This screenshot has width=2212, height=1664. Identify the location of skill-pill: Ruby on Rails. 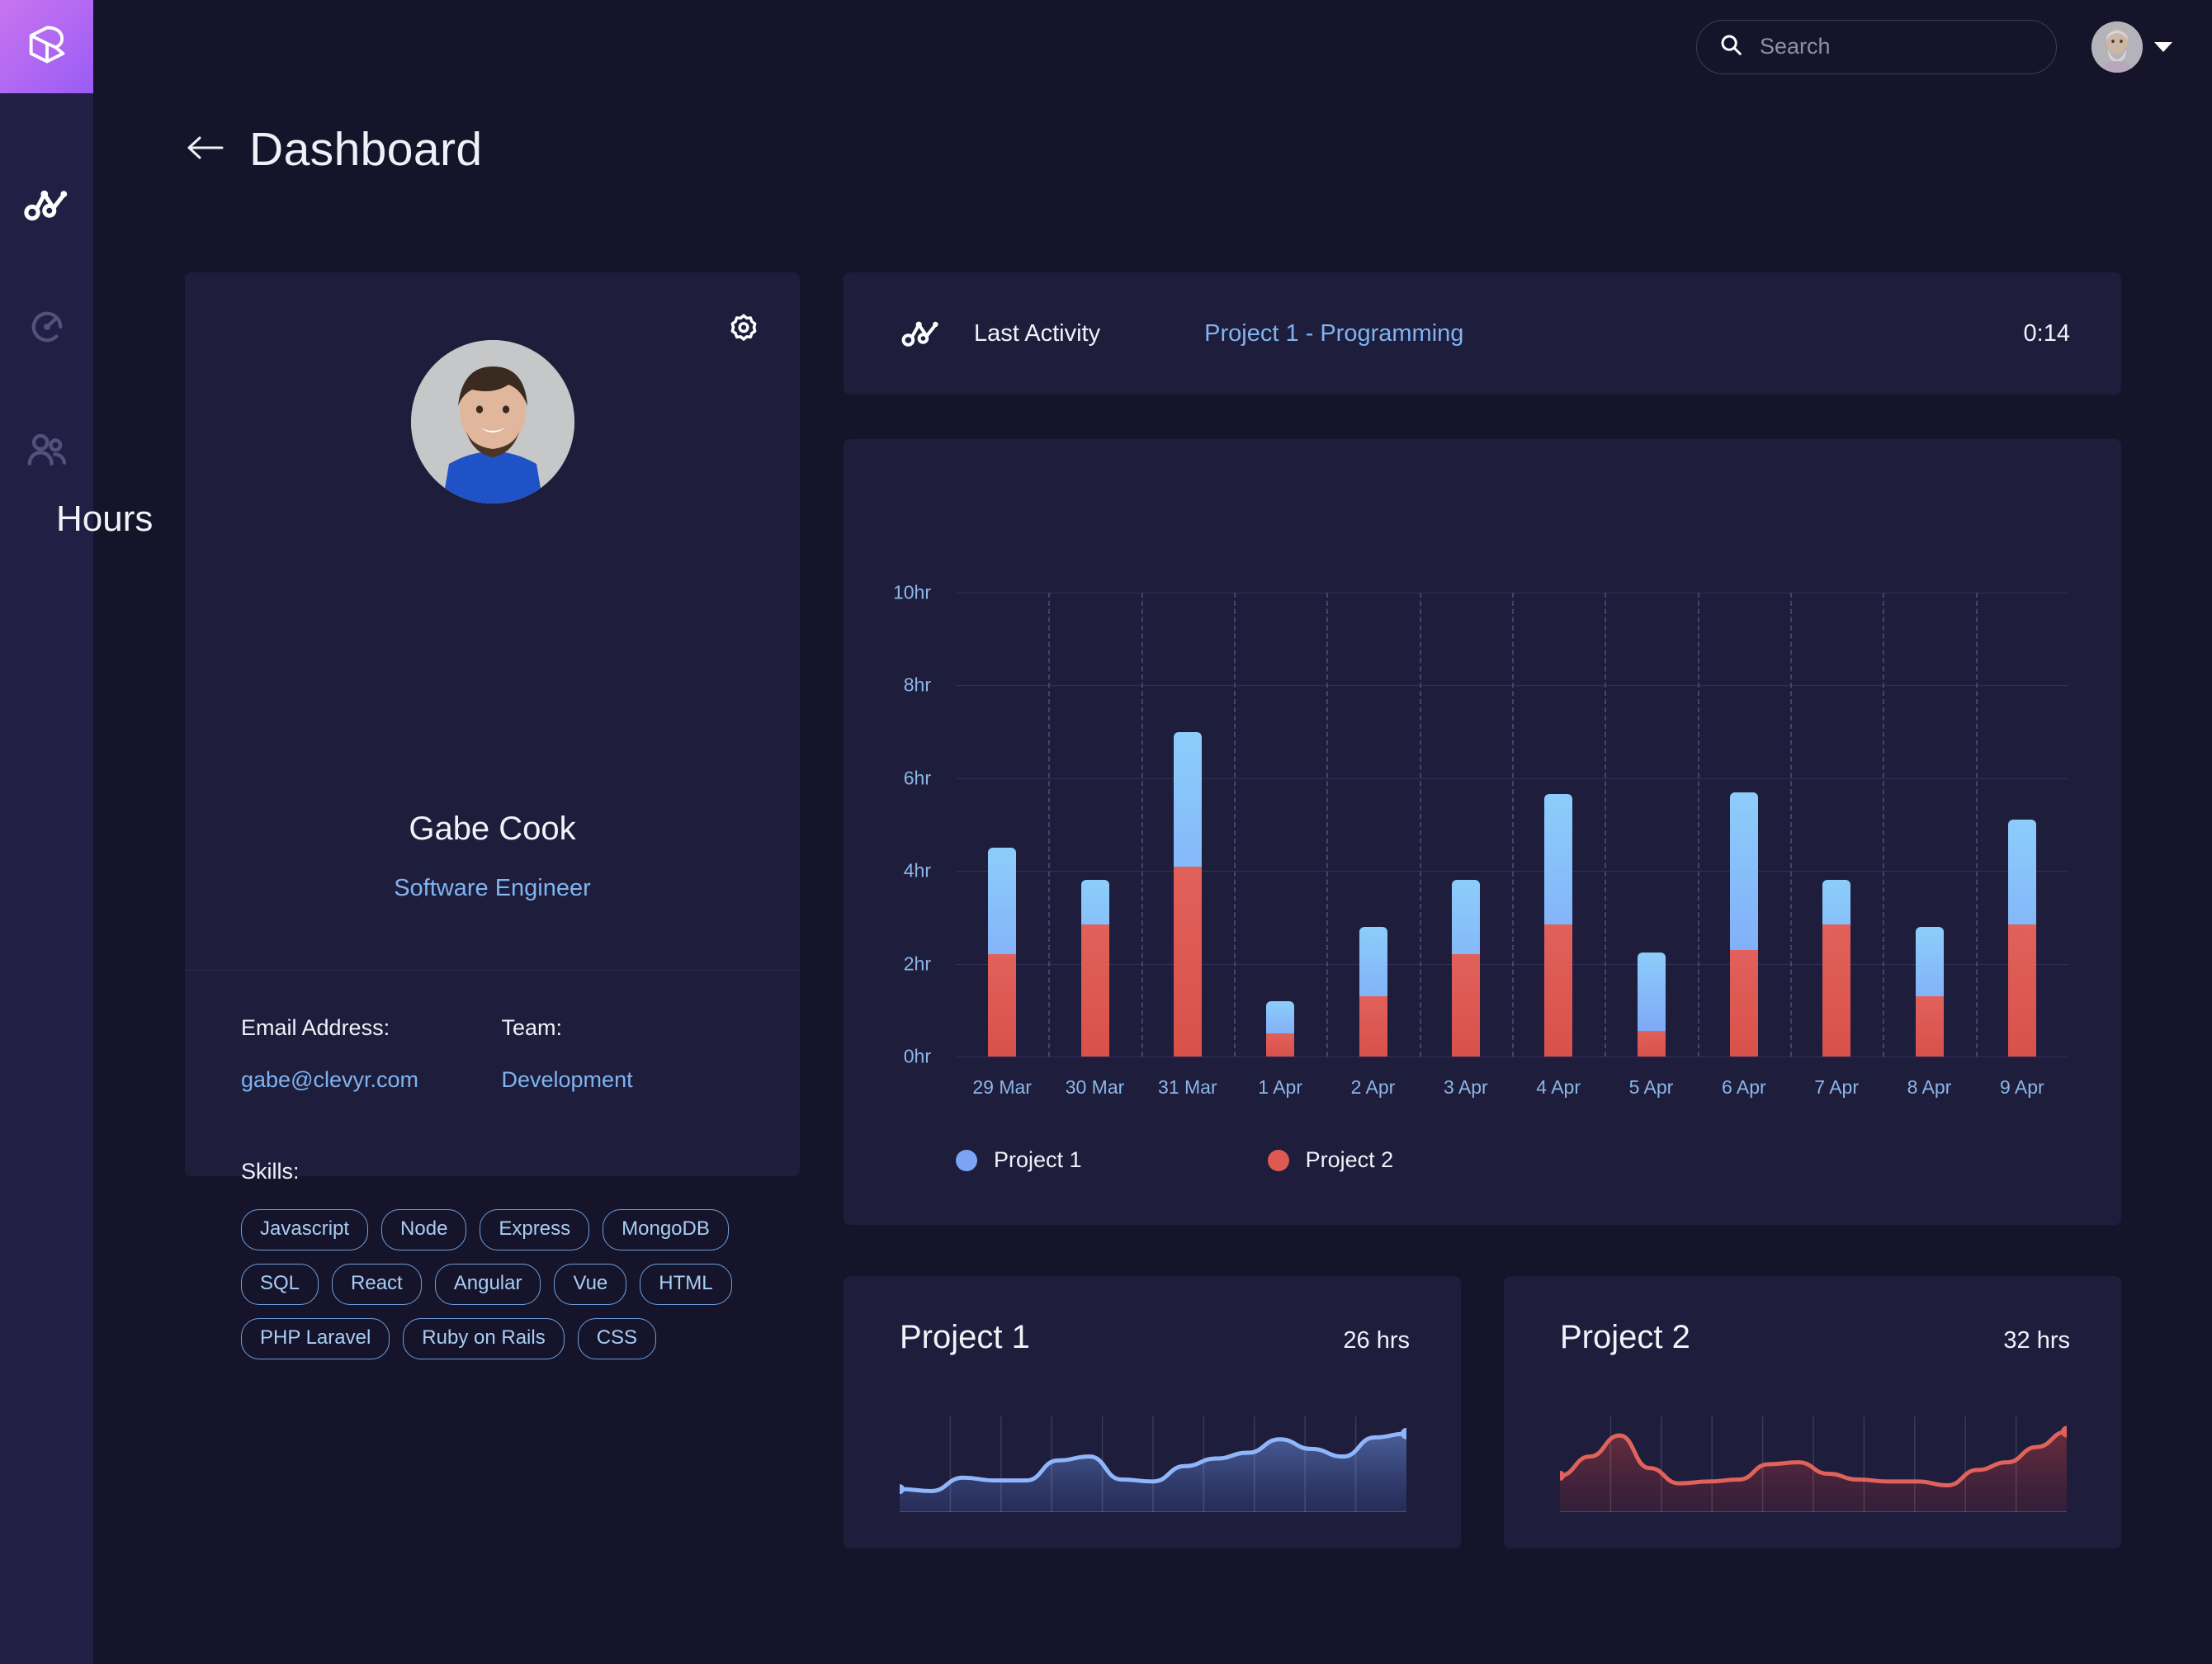
(484, 1338).